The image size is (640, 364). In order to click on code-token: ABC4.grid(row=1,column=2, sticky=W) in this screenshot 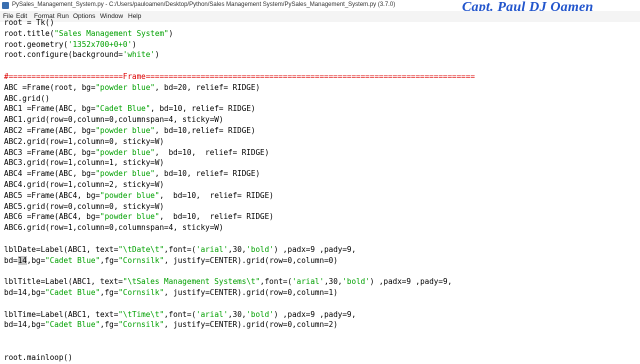, I will do `click(84, 184)`.